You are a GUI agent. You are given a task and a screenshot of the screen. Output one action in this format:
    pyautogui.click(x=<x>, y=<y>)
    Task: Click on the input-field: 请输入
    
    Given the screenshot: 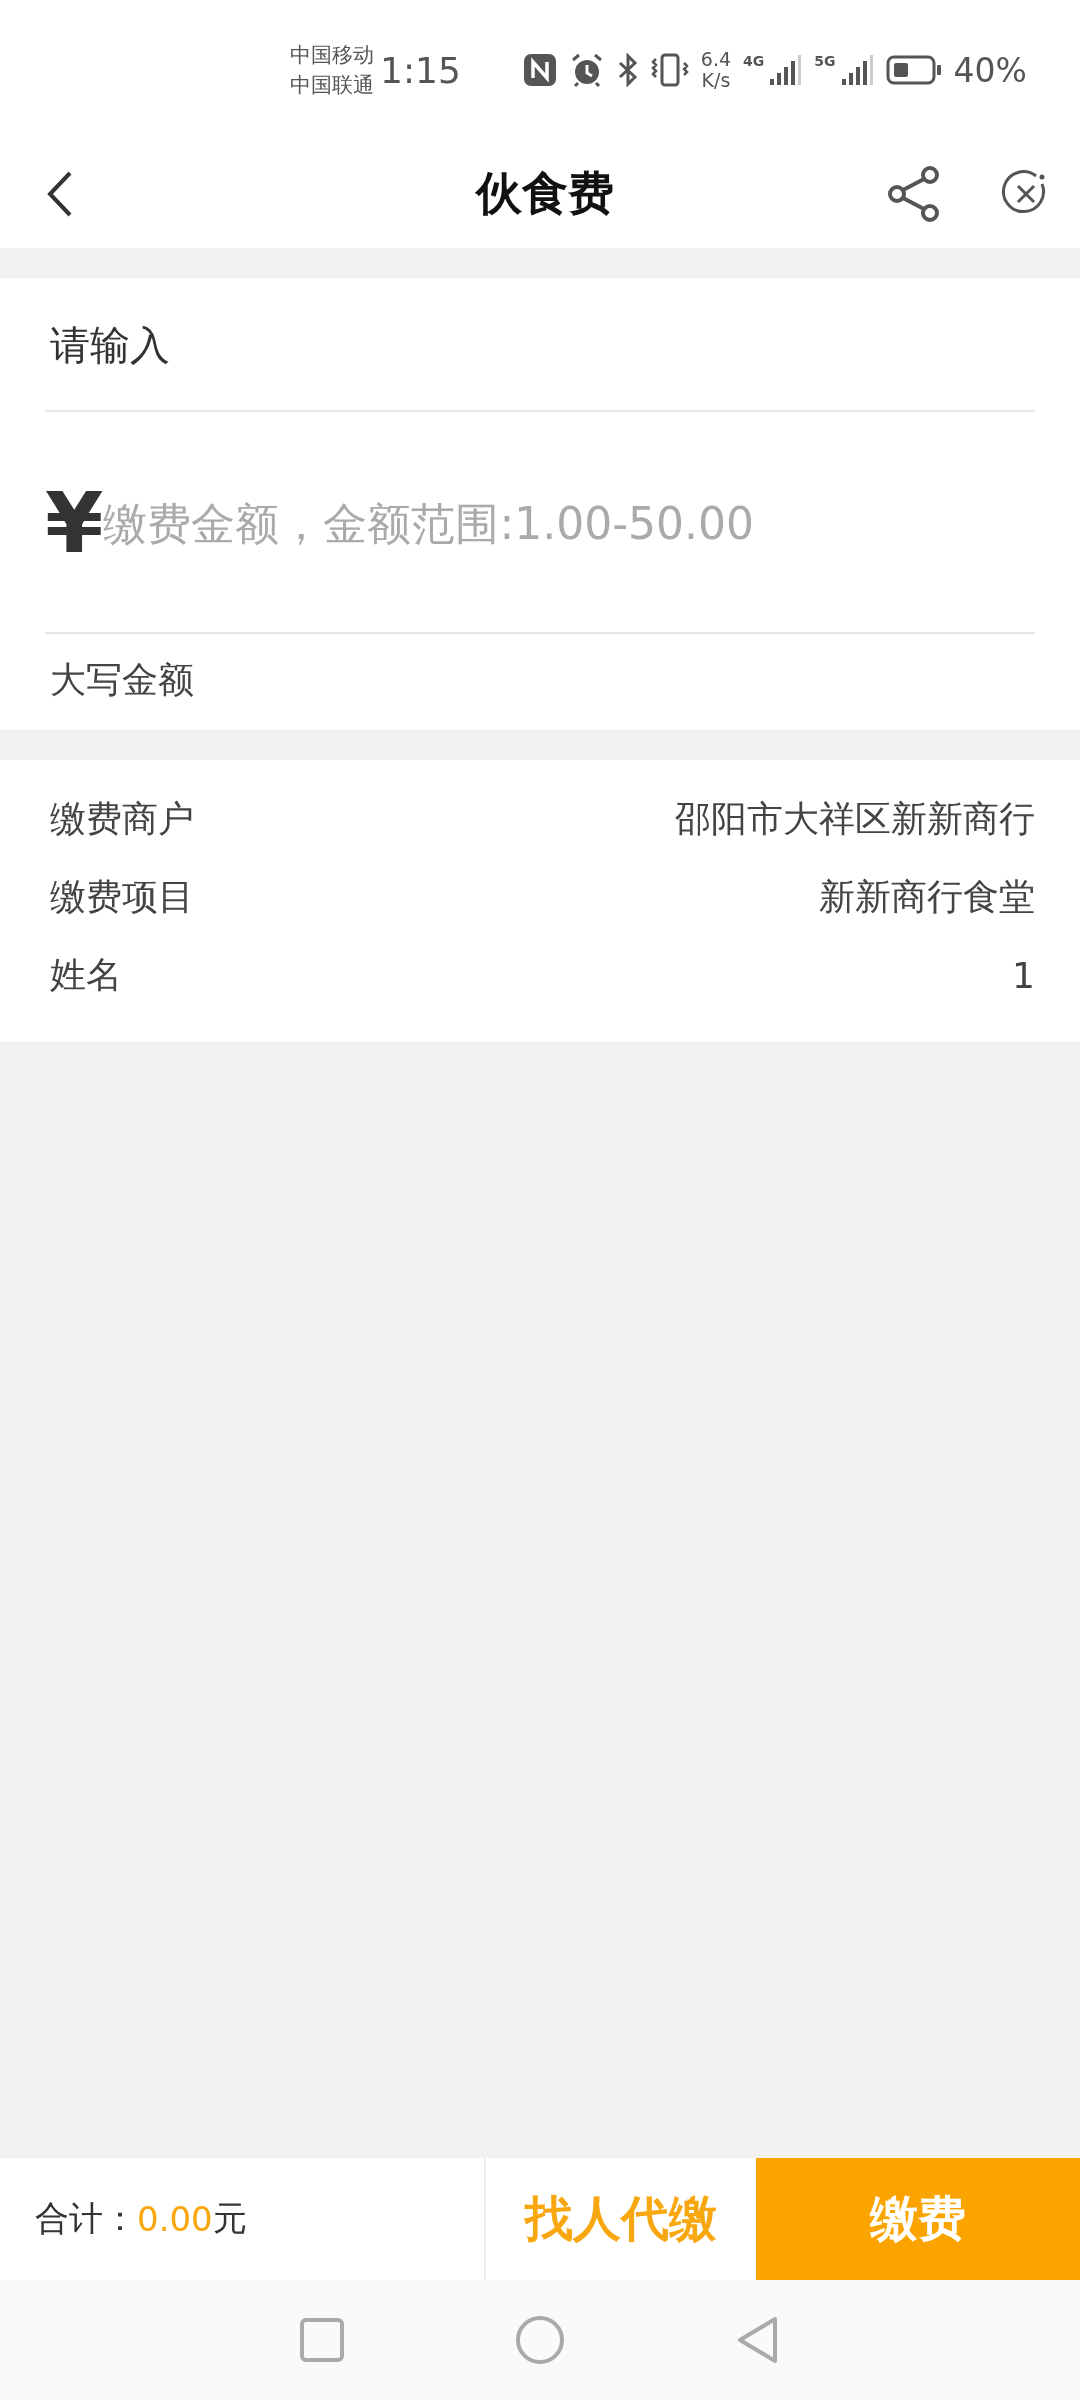 What is the action you would take?
    pyautogui.click(x=540, y=345)
    